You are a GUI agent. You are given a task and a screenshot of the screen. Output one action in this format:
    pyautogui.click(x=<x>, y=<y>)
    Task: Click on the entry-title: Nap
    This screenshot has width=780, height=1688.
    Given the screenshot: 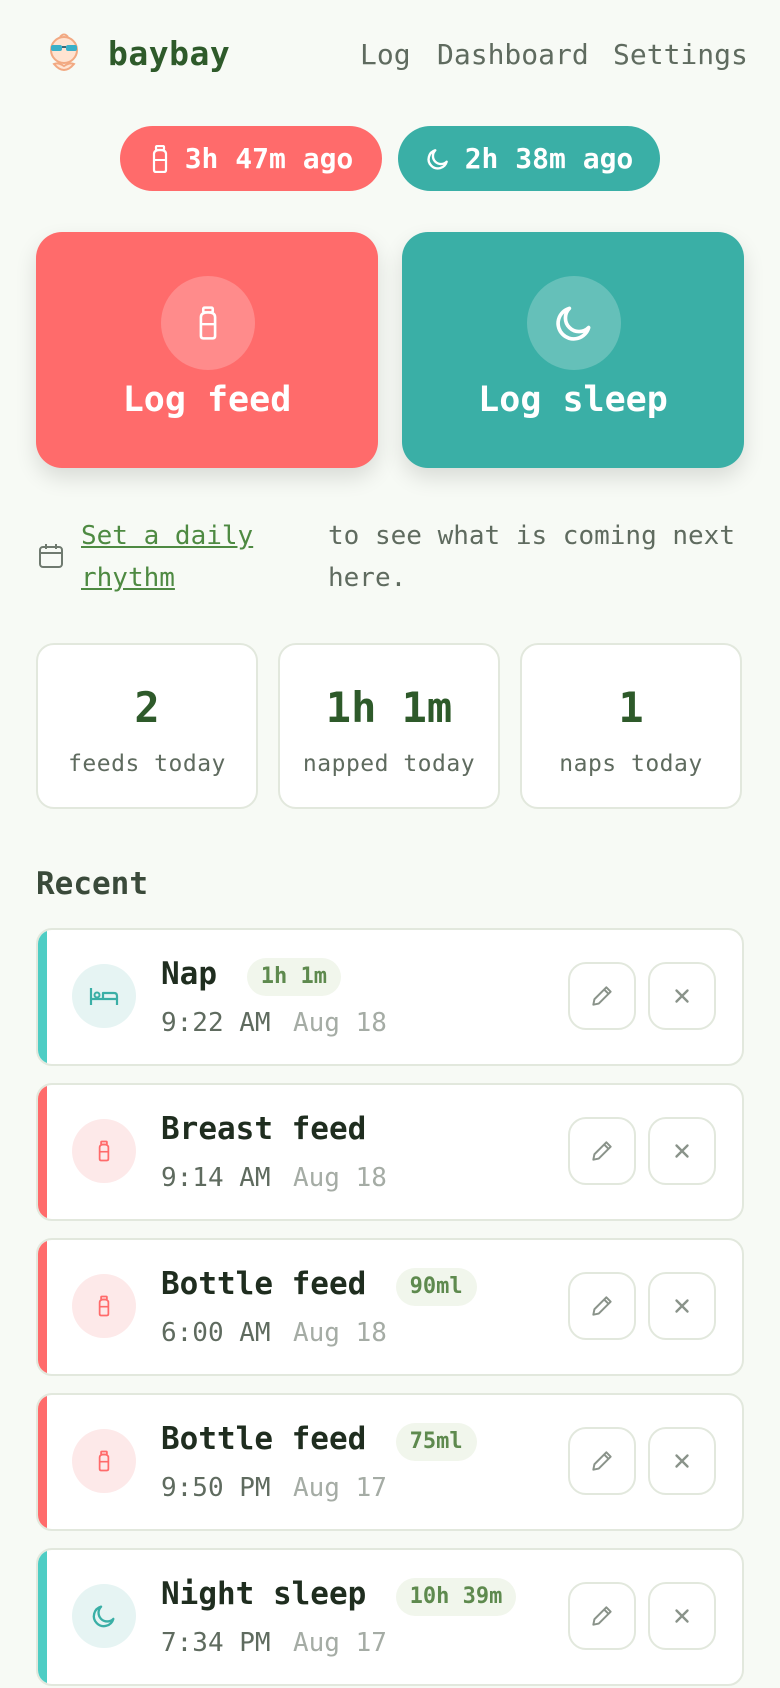 What is the action you would take?
    pyautogui.click(x=189, y=974)
    